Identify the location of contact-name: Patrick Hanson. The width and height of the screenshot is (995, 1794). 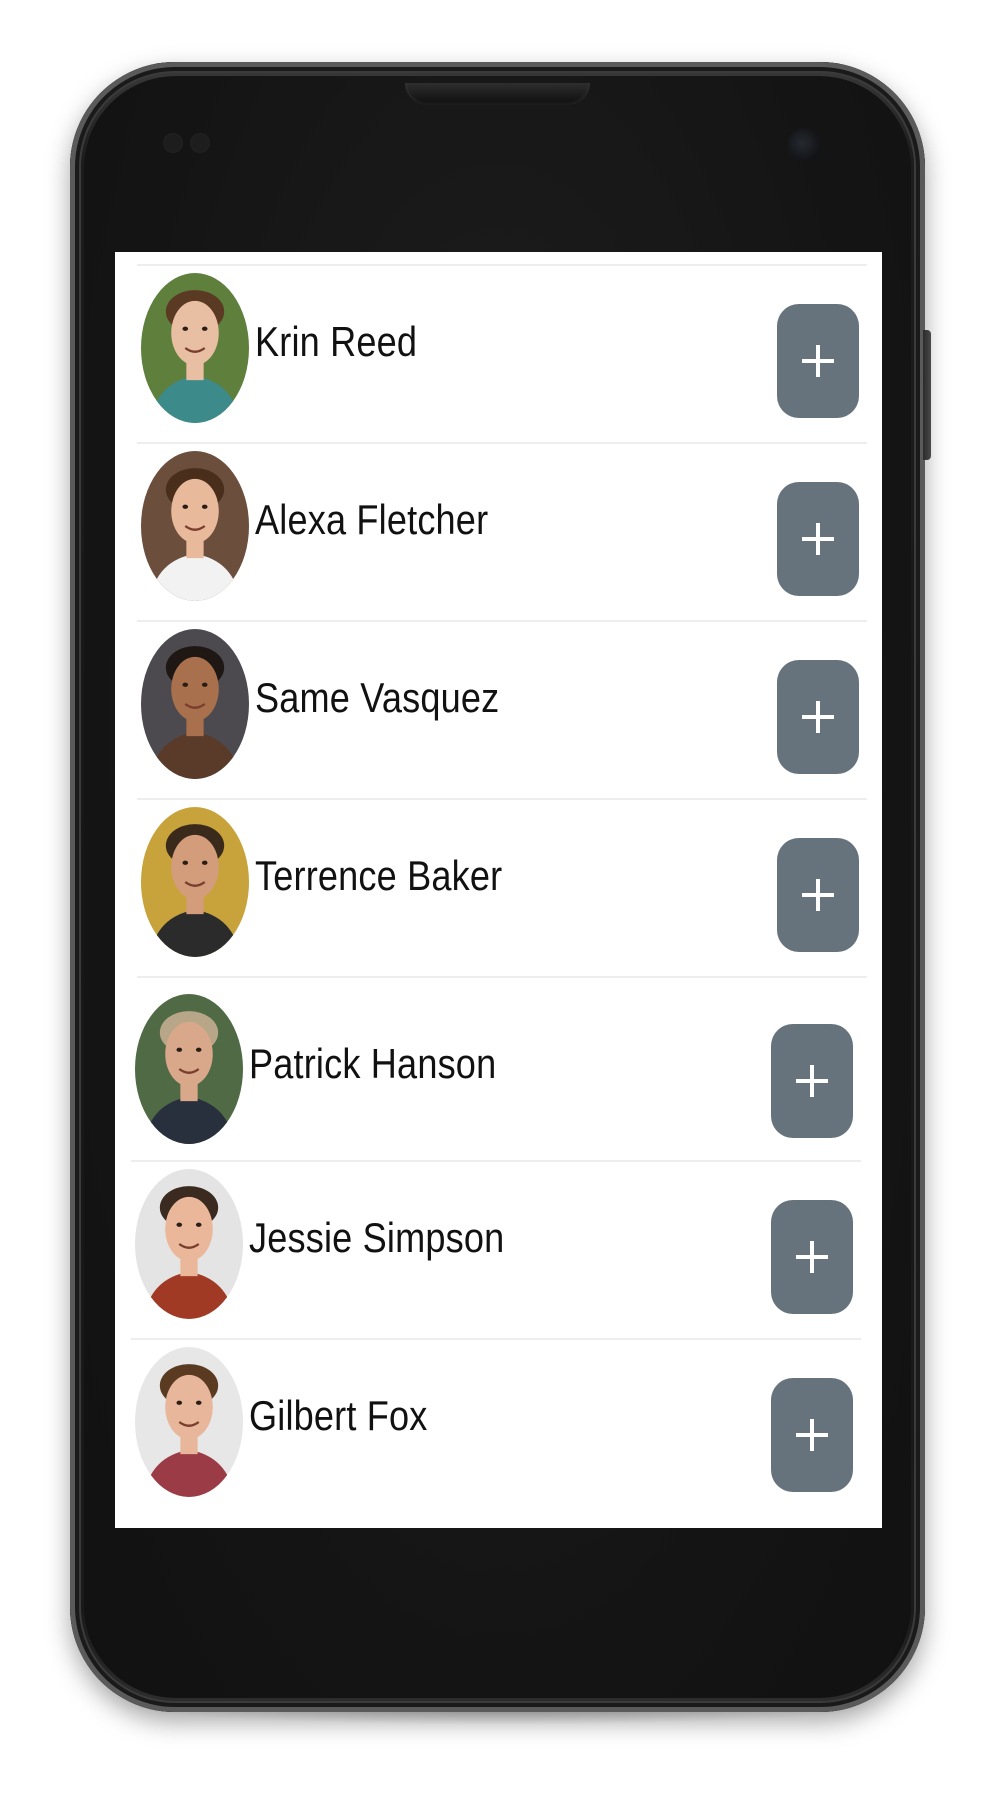
(373, 1063).